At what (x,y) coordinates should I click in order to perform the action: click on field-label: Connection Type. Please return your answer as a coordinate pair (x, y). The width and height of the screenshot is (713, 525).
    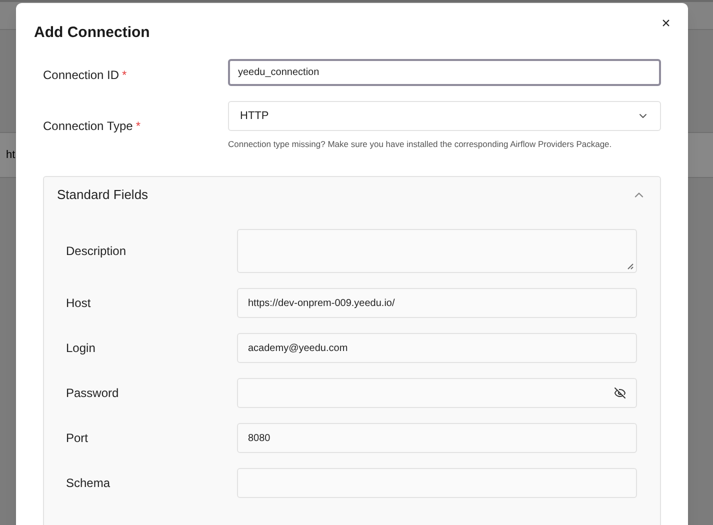
    Looking at the image, I should click on (88, 126).